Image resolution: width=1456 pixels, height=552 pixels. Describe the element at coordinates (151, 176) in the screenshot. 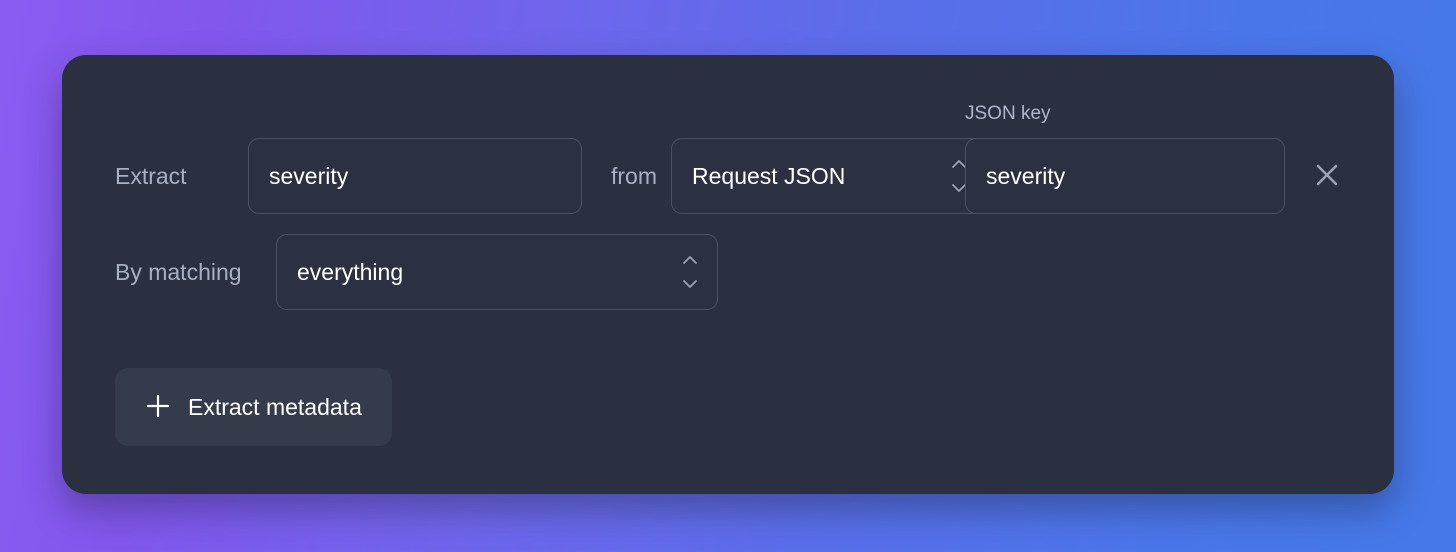

I see `extract-label: Extract` at that location.